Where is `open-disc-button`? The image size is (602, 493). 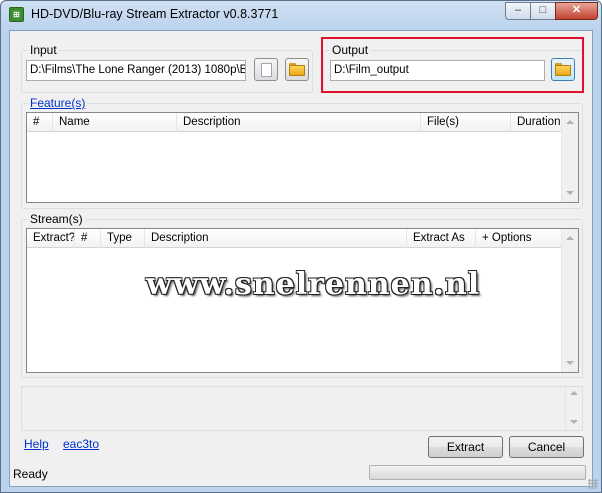
open-disc-button is located at coordinates (266, 69).